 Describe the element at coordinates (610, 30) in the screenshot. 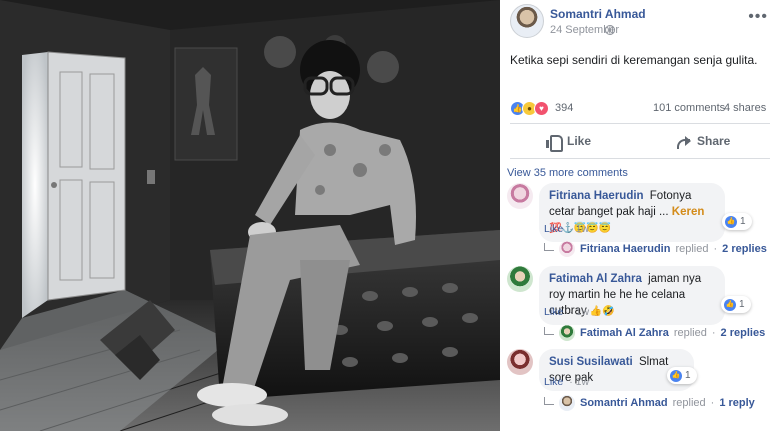

I see `globe-icon` at that location.